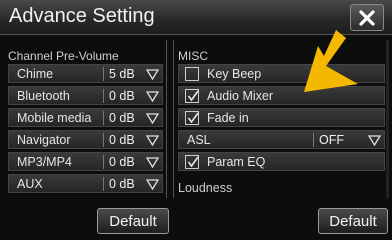 This screenshot has height=240, width=392. What do you see at coordinates (44, 162) in the screenshot?
I see `channel-label: MP3/MP4` at bounding box center [44, 162].